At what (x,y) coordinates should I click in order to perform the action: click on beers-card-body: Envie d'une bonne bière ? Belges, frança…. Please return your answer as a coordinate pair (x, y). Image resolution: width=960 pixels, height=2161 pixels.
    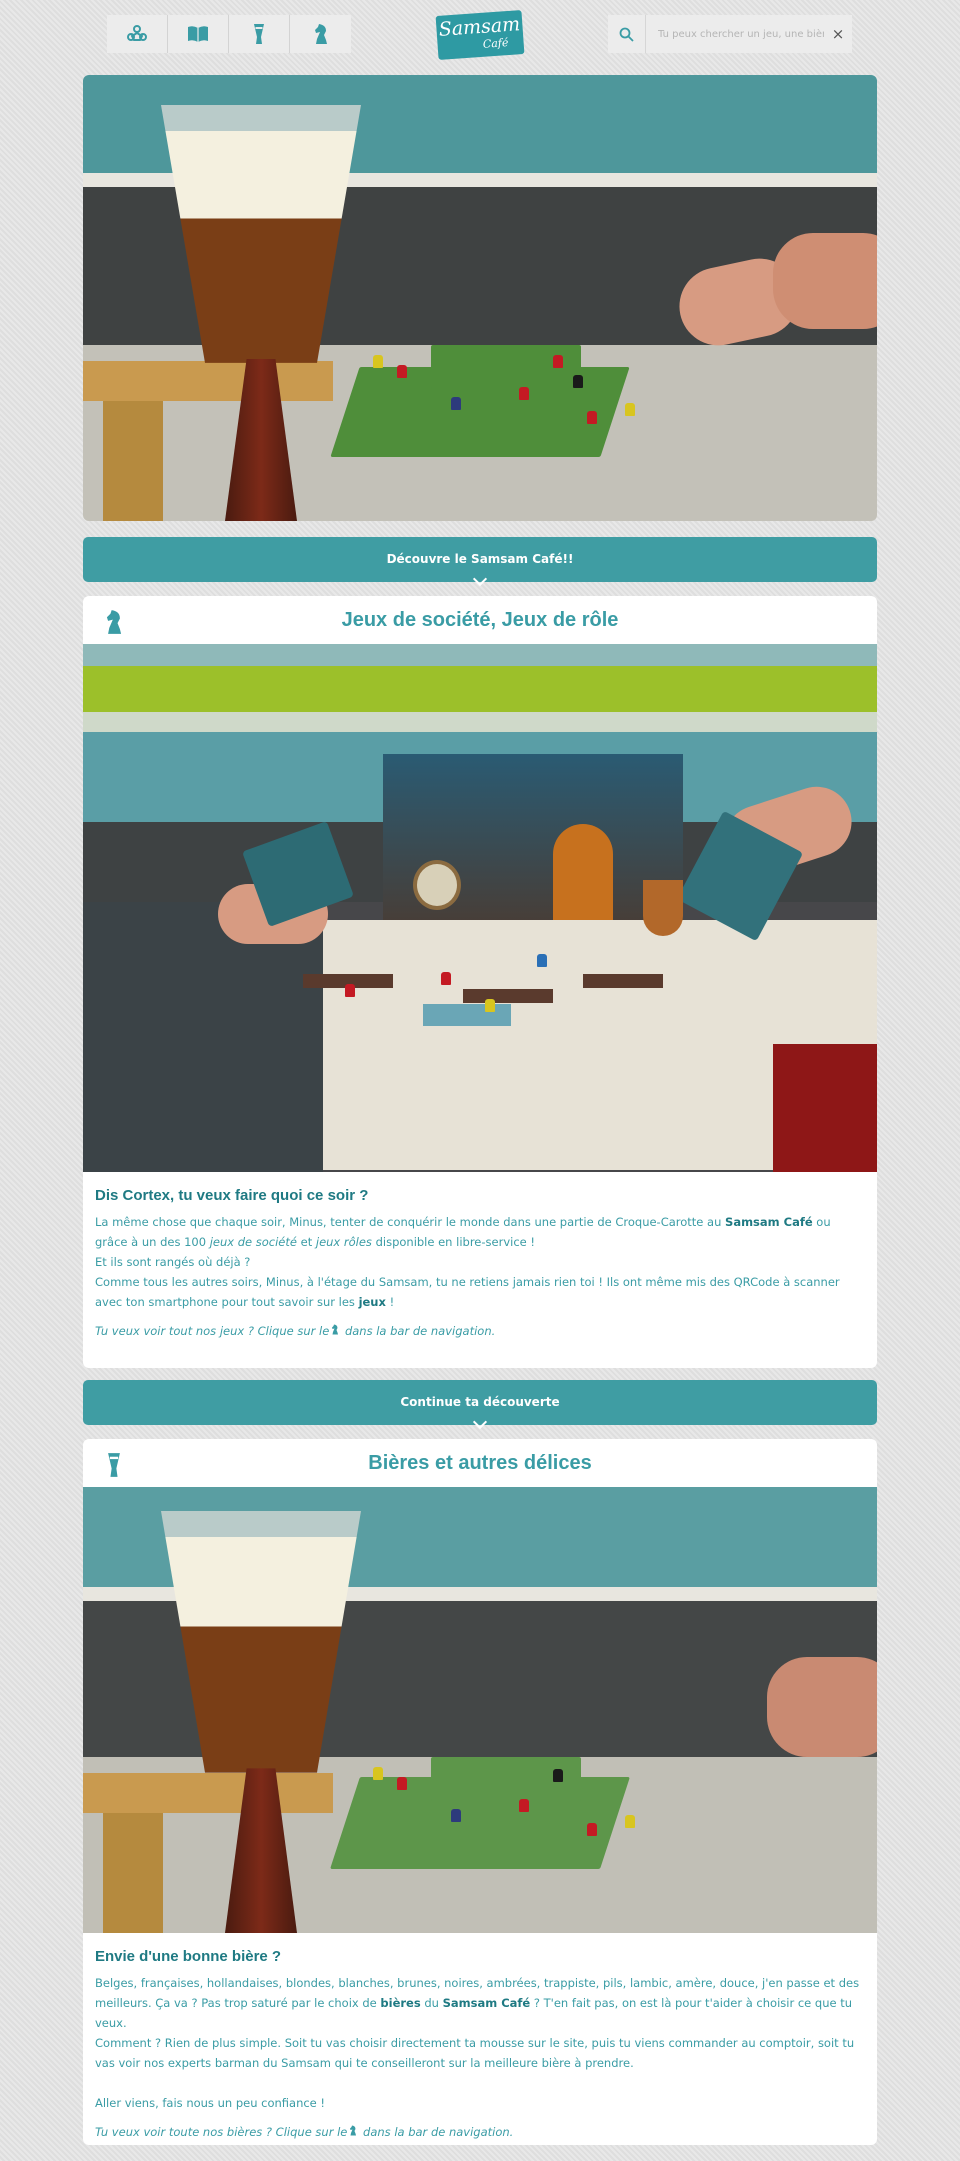
    Looking at the image, I should click on (480, 2037).